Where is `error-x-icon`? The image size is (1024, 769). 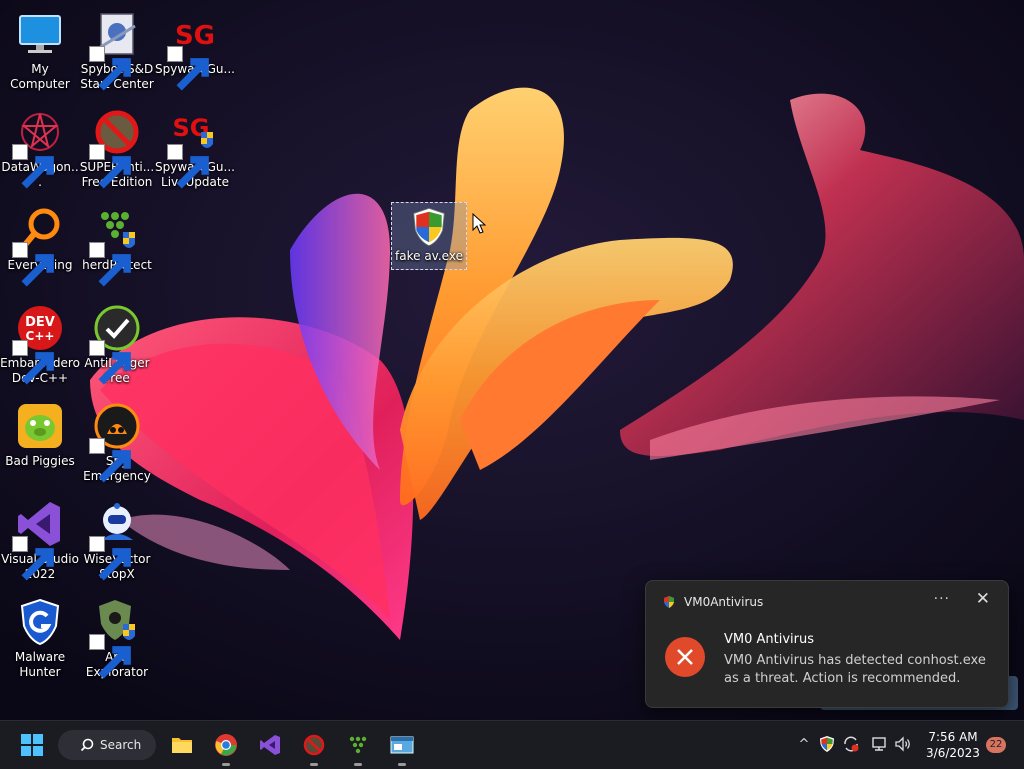 error-x-icon is located at coordinates (685, 657).